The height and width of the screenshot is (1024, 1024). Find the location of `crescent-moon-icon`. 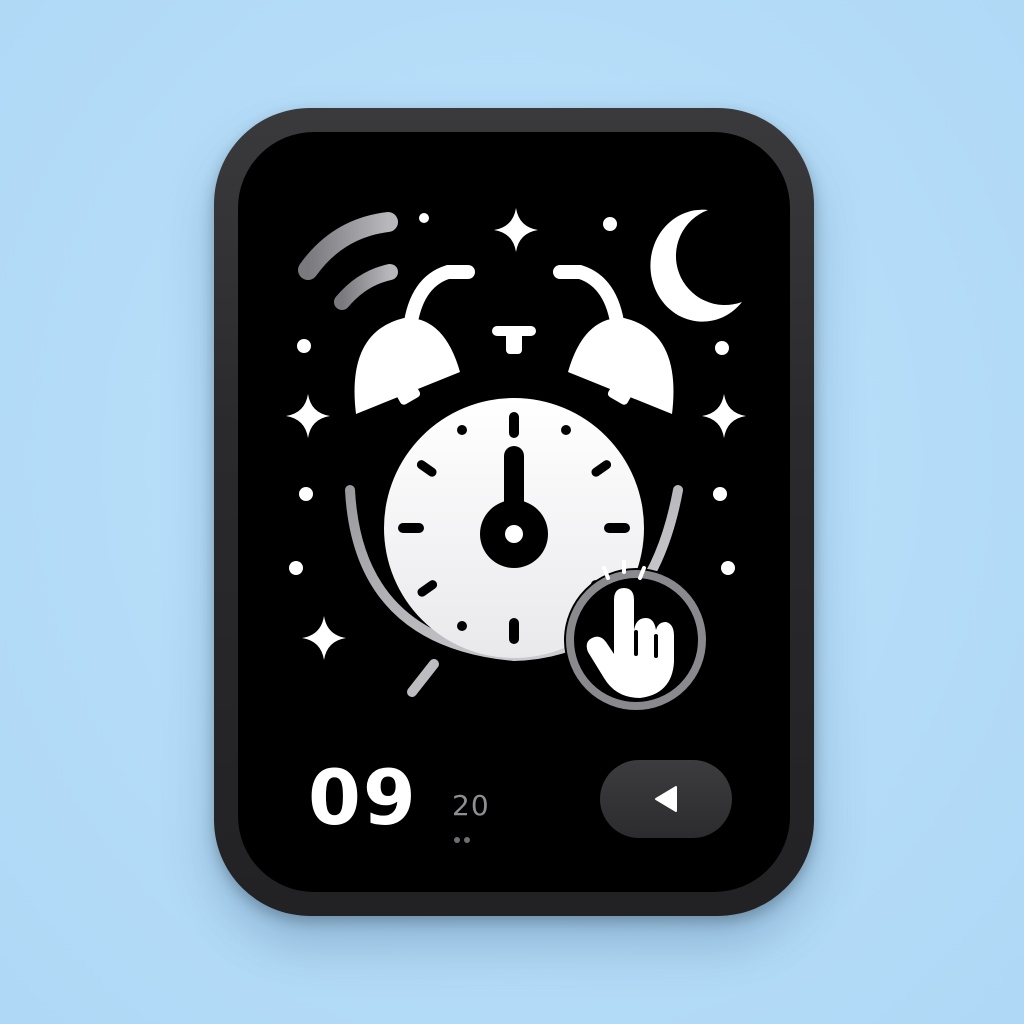

crescent-moon-icon is located at coordinates (696, 265).